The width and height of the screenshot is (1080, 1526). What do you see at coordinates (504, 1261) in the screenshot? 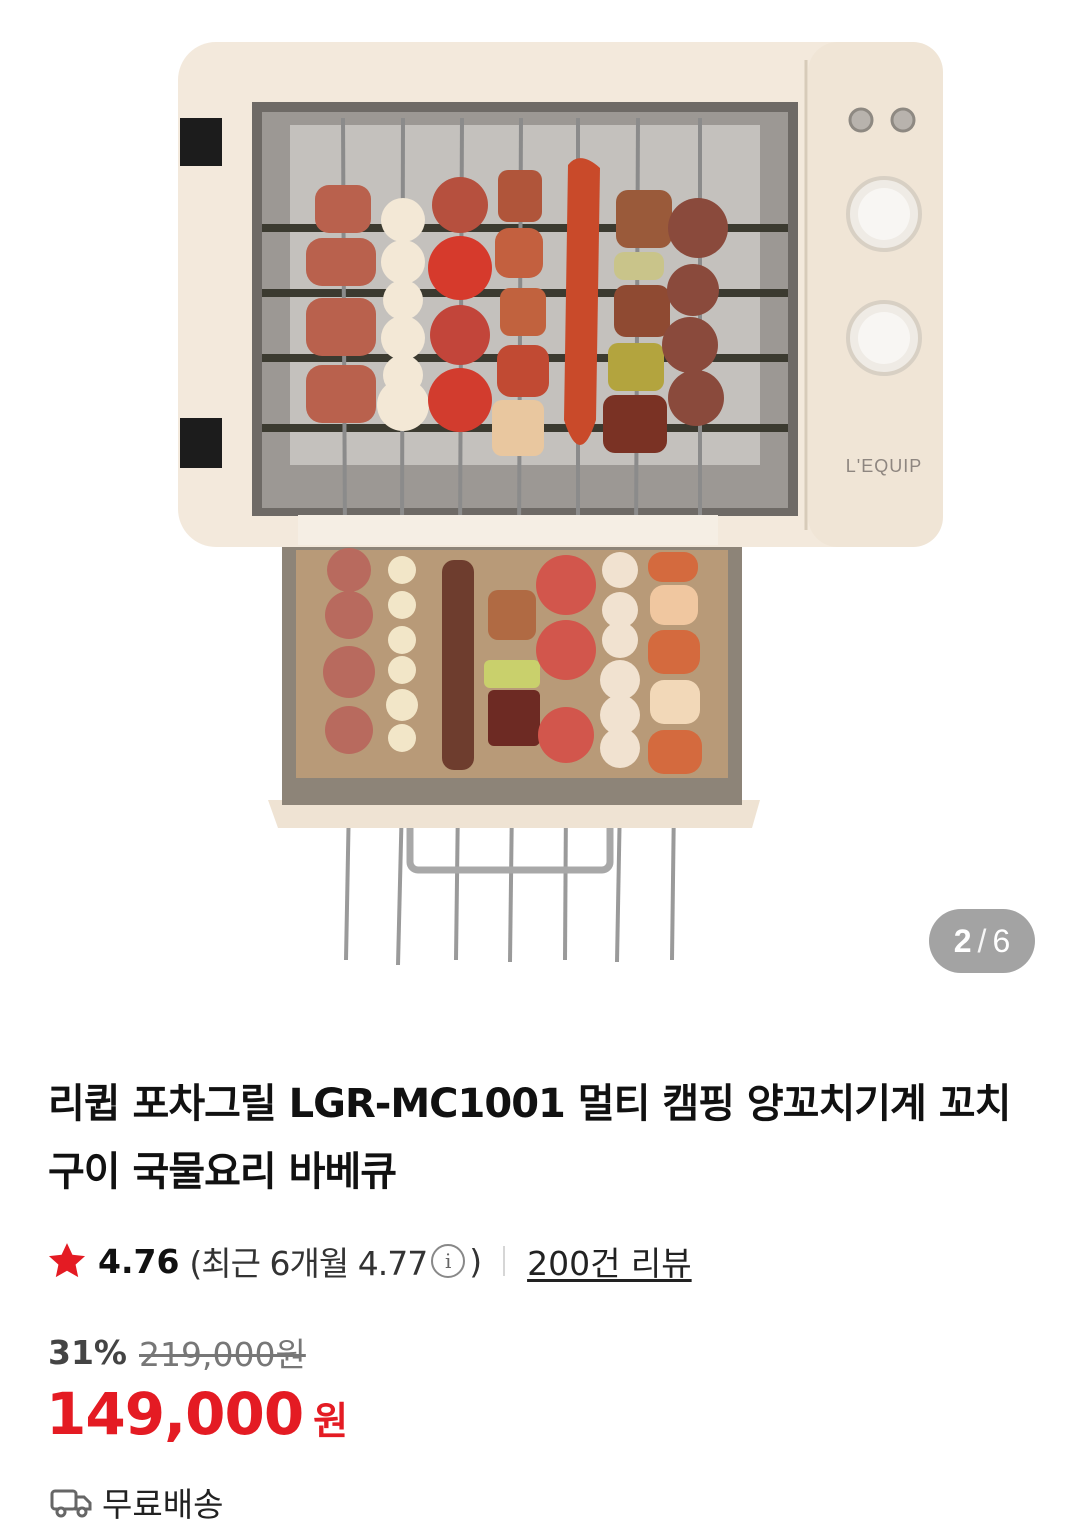
I see `divider` at bounding box center [504, 1261].